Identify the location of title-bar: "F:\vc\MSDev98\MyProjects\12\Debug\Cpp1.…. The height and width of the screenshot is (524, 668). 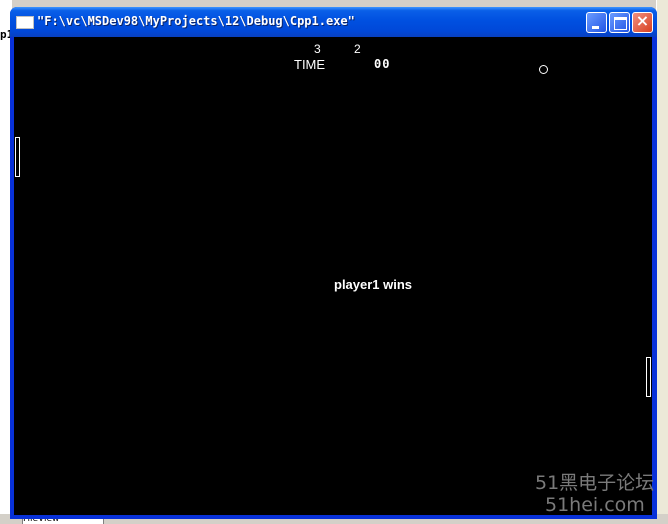
(333, 22).